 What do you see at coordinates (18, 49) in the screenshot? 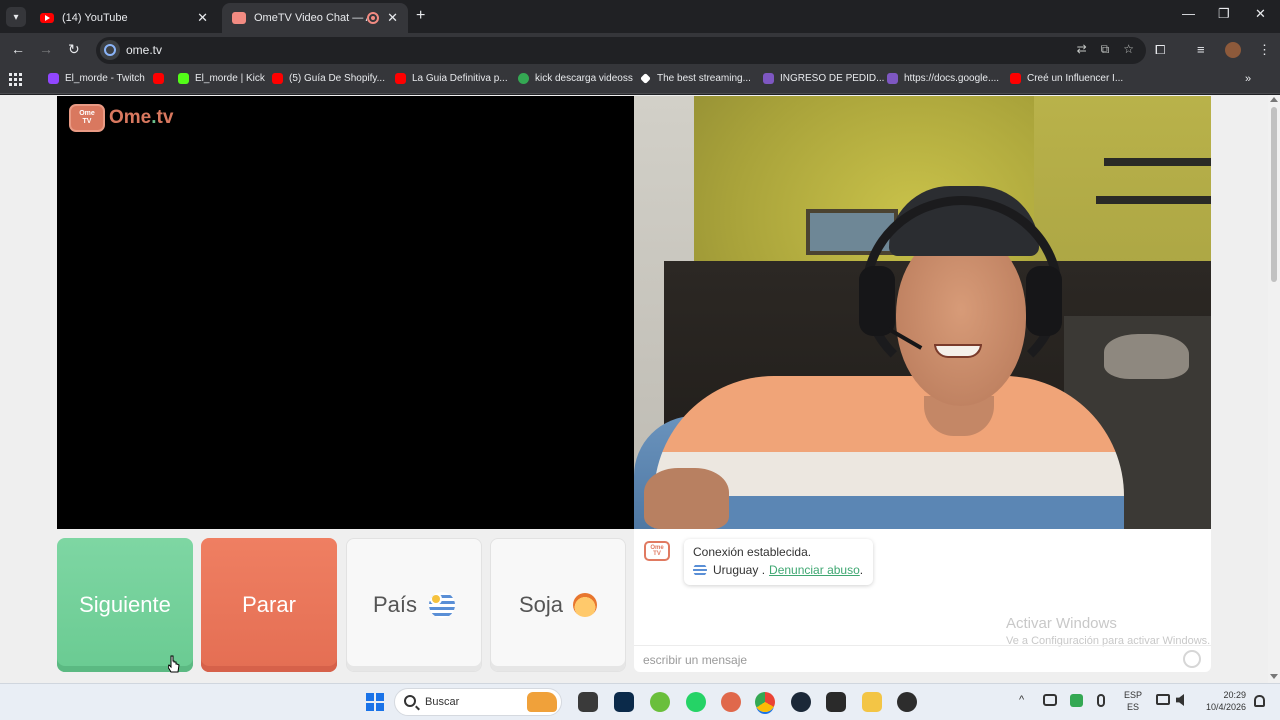
I see `back-button: ←` at bounding box center [18, 49].